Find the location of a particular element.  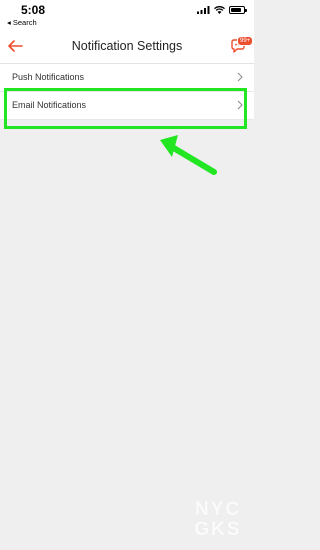

battery-level-fill is located at coordinates (236, 10).